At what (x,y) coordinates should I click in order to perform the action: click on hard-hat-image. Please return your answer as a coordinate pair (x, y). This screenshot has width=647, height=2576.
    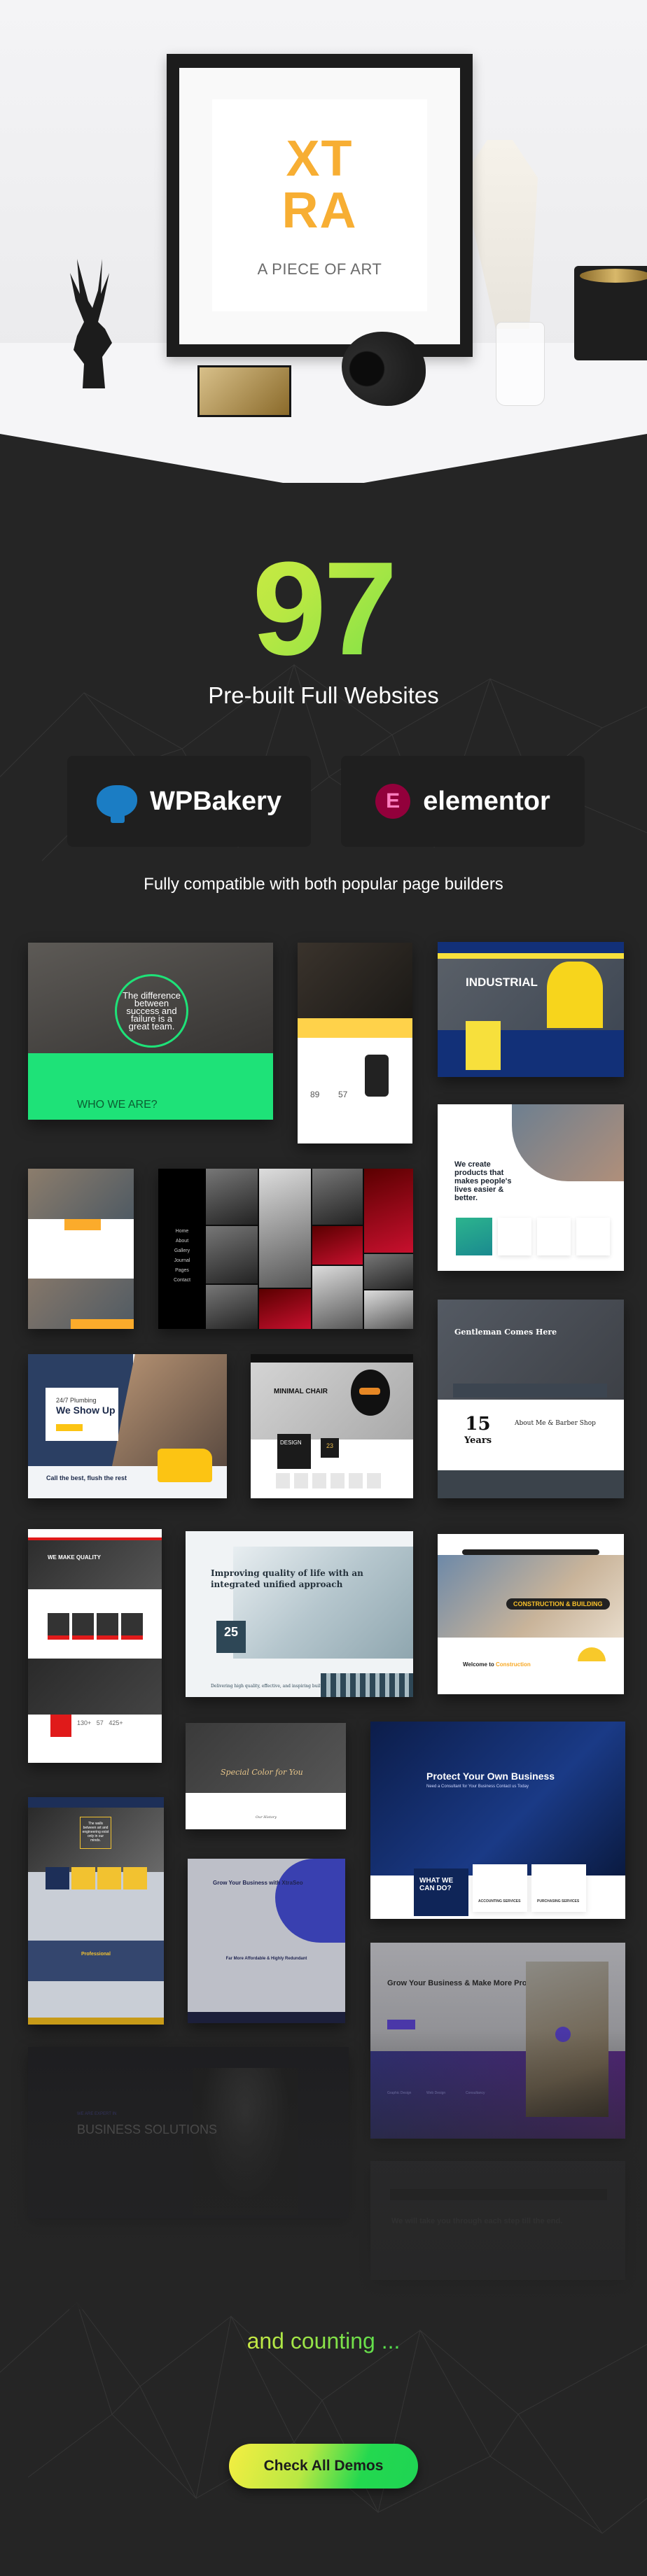
    Looking at the image, I should click on (592, 1654).